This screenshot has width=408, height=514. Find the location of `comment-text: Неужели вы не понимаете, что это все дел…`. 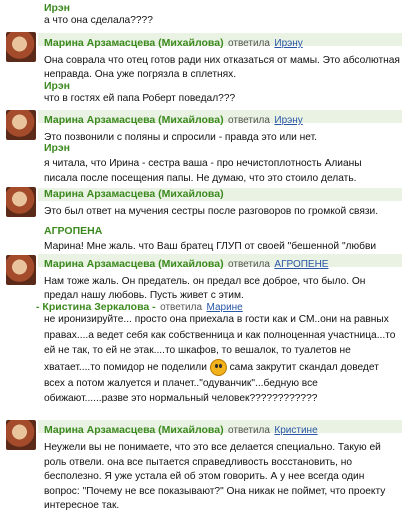

comment-text: Неужели вы не понимаете, что это все дел… is located at coordinates (215, 476).